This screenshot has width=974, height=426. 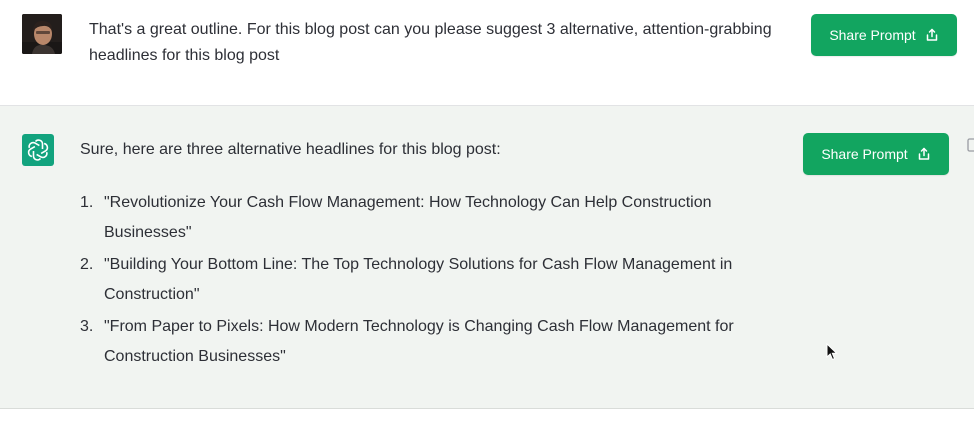 I want to click on mouse-cursor-icon, so click(x=832, y=354).